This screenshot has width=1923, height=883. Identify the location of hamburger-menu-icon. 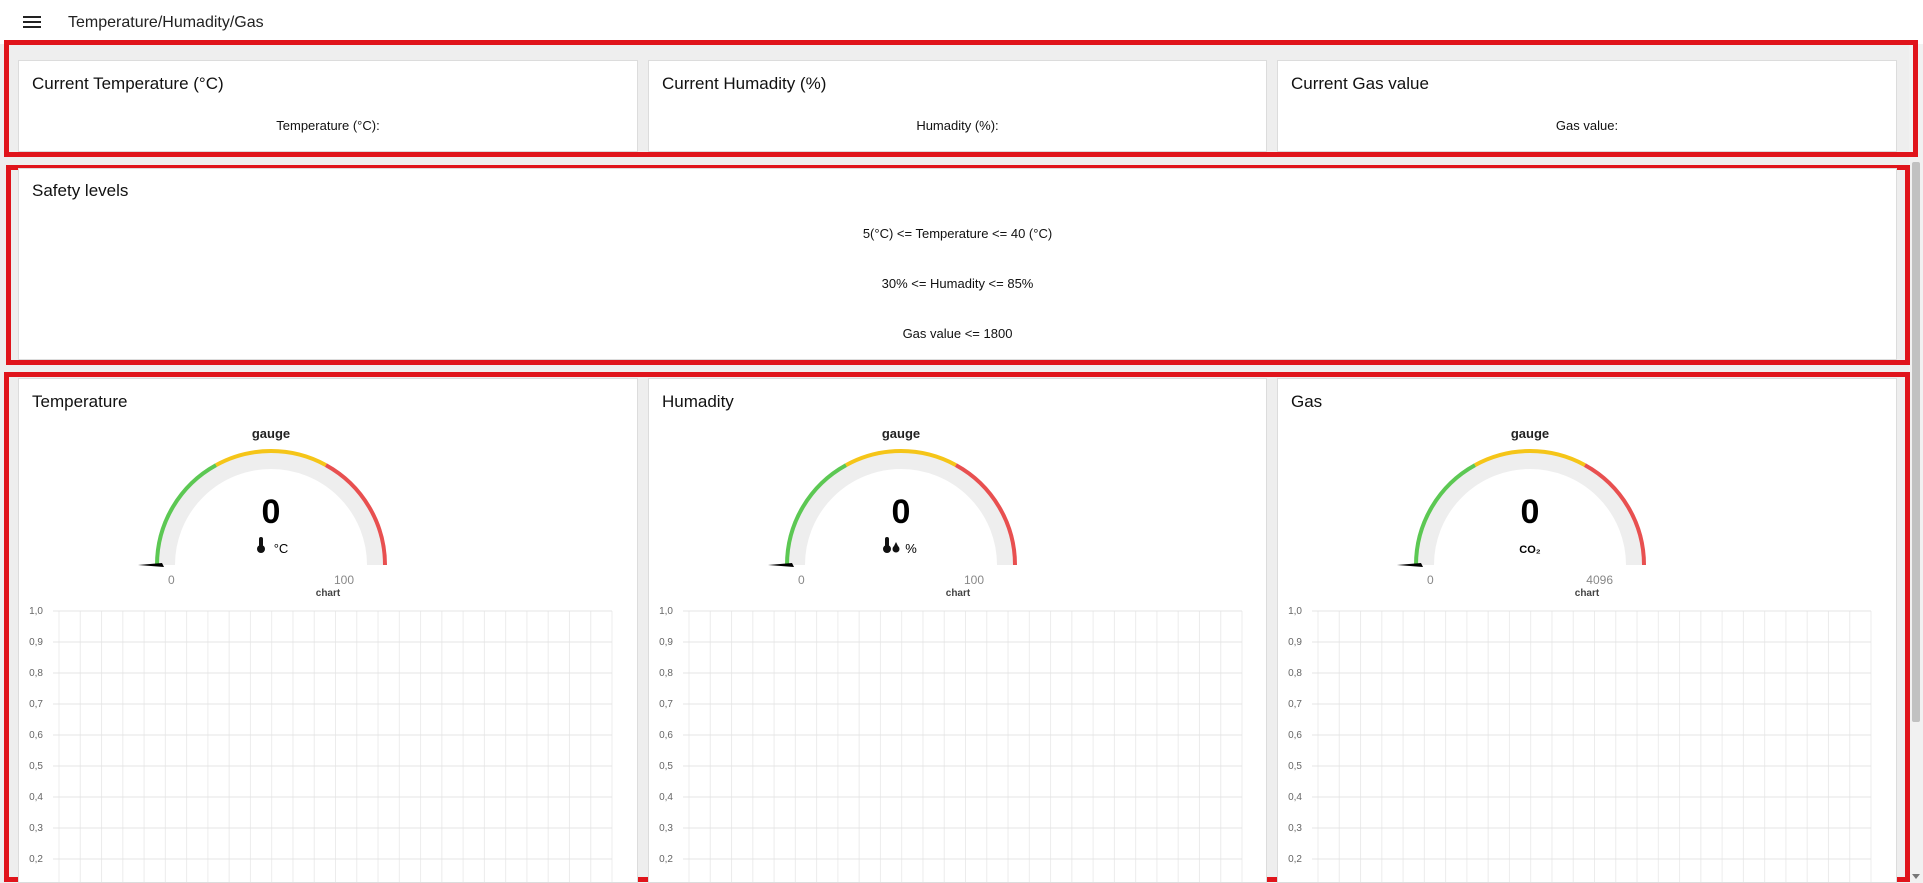
(32, 22).